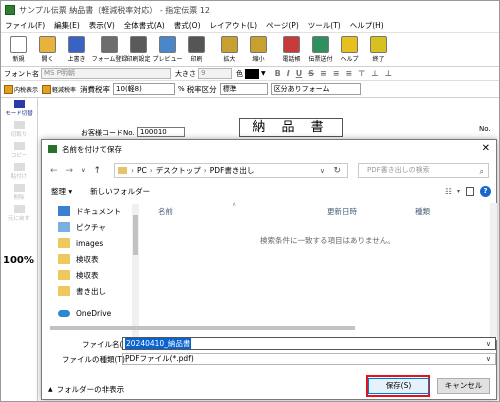 Image resolution: width=500 pixels, height=402 pixels. What do you see at coordinates (54, 171) in the screenshot?
I see `back-arrow-icon: ←` at bounding box center [54, 171].